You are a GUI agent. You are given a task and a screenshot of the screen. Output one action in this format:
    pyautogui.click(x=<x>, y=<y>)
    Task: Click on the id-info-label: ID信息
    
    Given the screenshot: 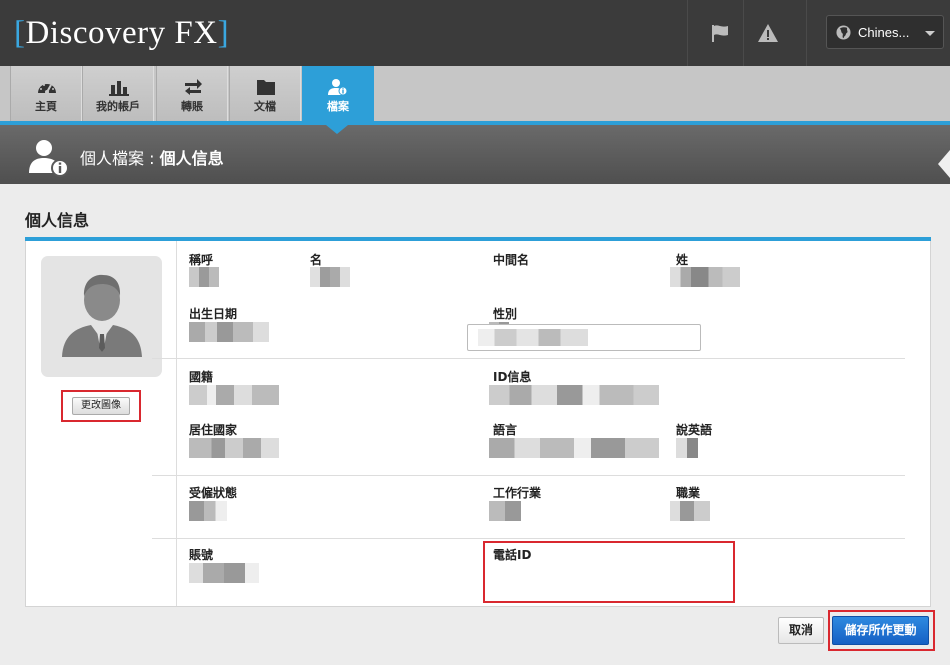 What is the action you would take?
    pyautogui.click(x=512, y=377)
    